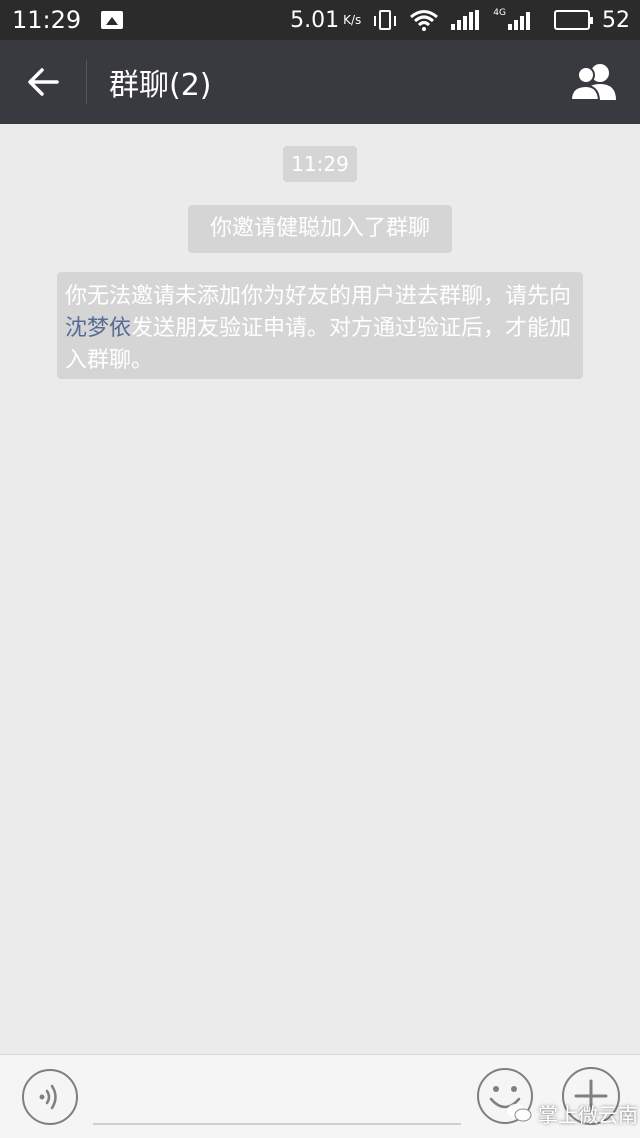  Describe the element at coordinates (588, 1114) in the screenshot. I see `watermark-text: 掌上微云南` at that location.